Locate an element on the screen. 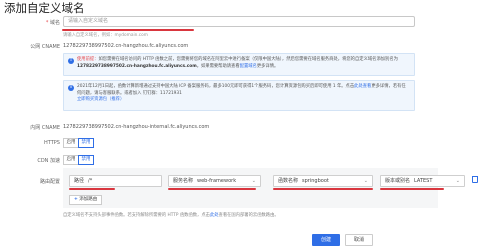 The image size is (500, 247). https-label: HTTPS is located at coordinates (52, 143).